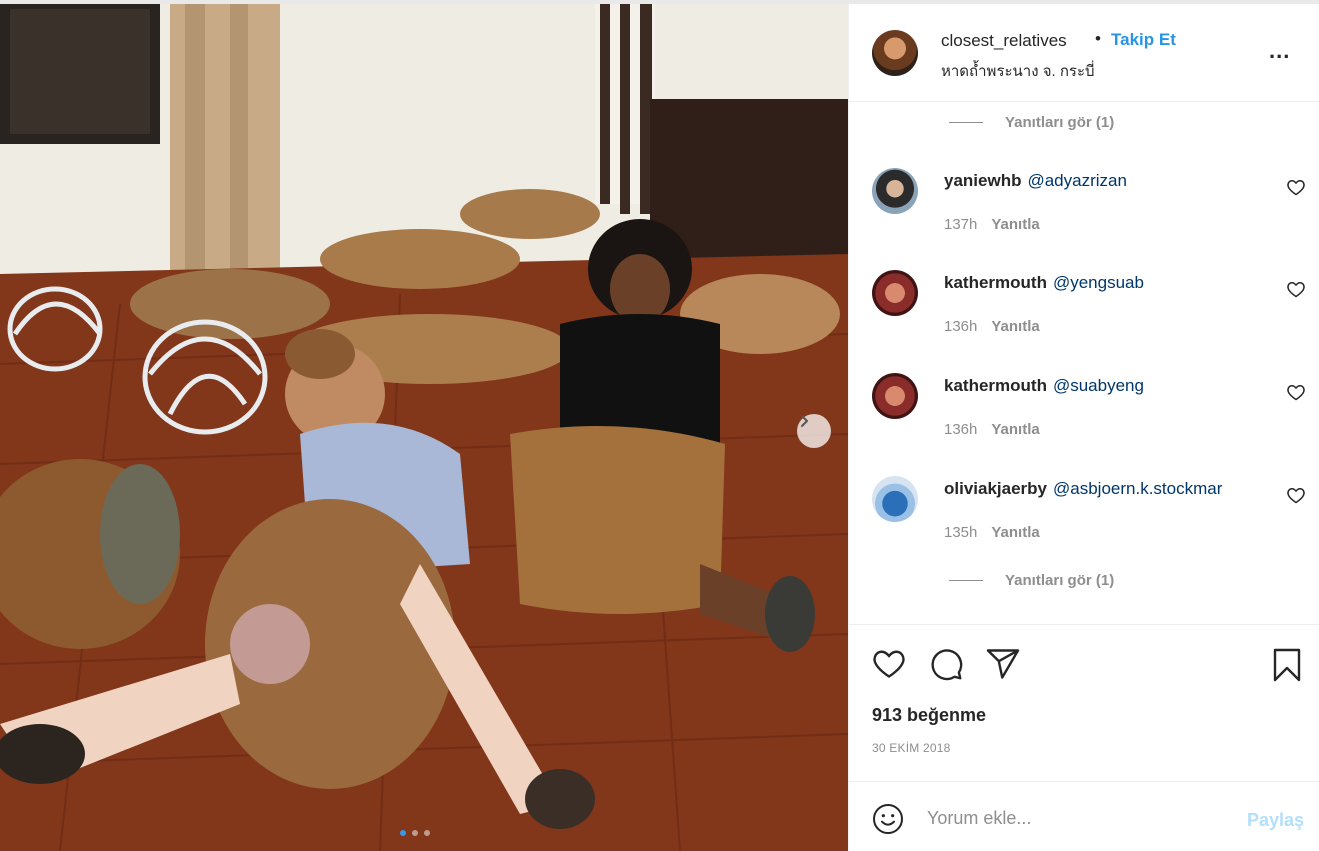 This screenshot has width=1319, height=851. I want to click on chevron-right-icon, so click(804, 421).